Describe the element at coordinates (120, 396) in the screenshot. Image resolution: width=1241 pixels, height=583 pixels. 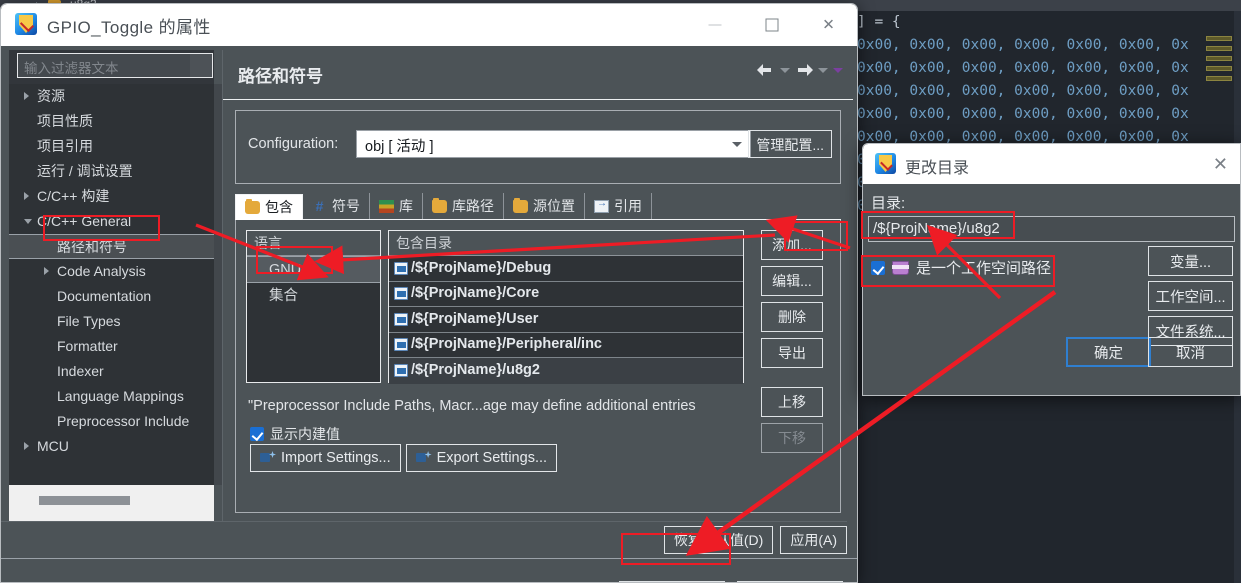
I see `sidebar-item-label: Language Mappings` at that location.